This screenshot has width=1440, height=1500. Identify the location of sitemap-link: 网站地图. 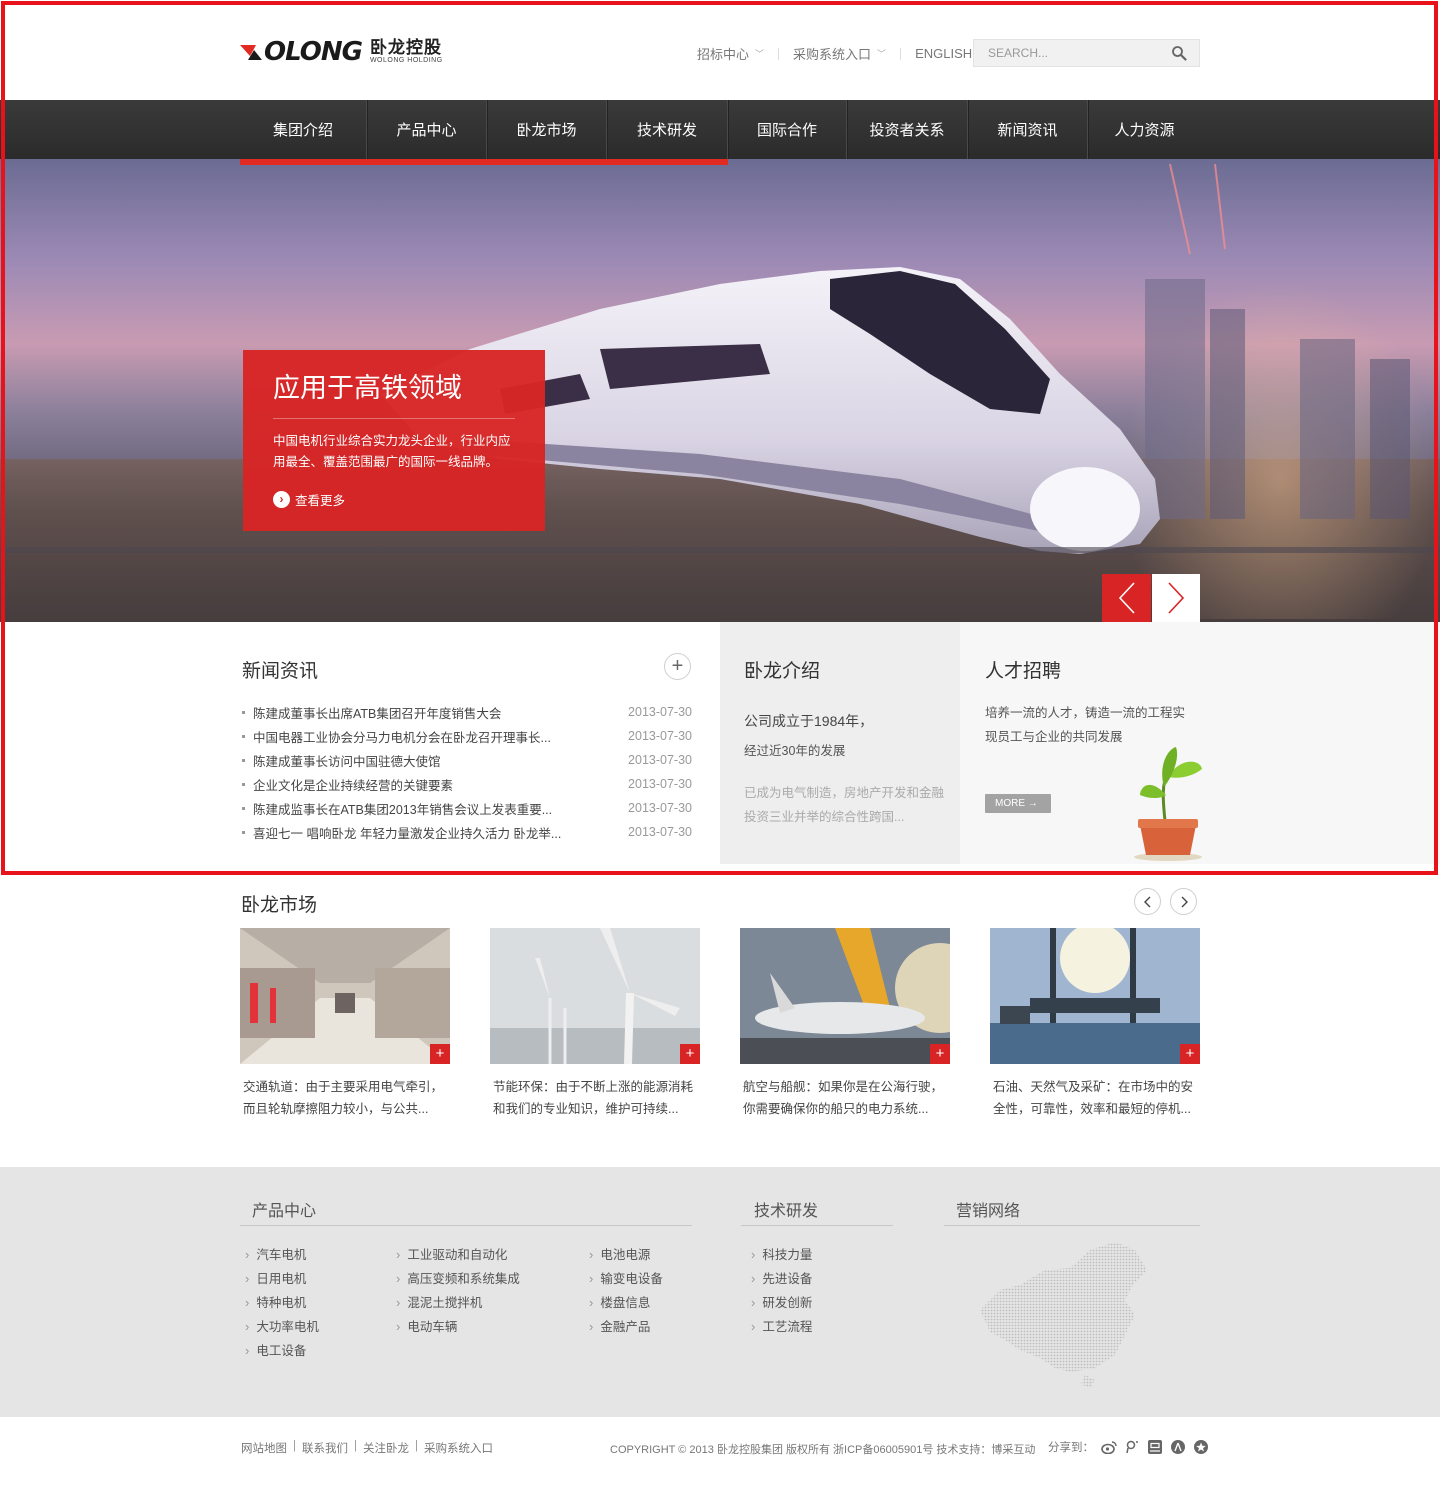
(264, 1448).